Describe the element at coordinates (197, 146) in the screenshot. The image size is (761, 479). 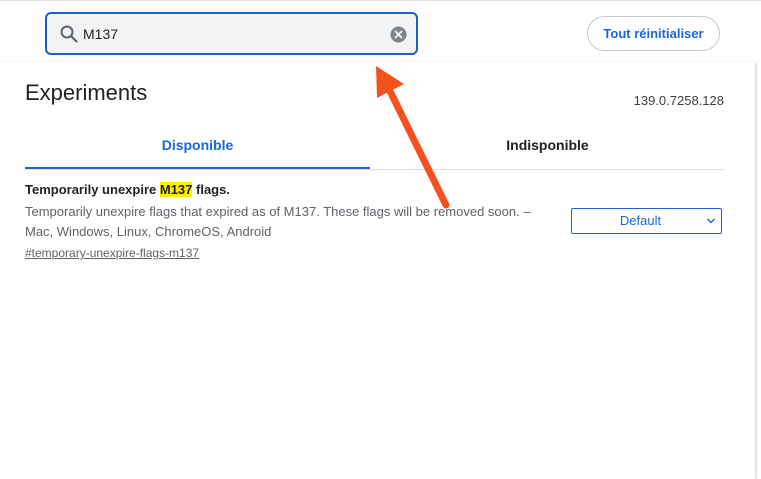
I see `tab-available: Disponible` at that location.